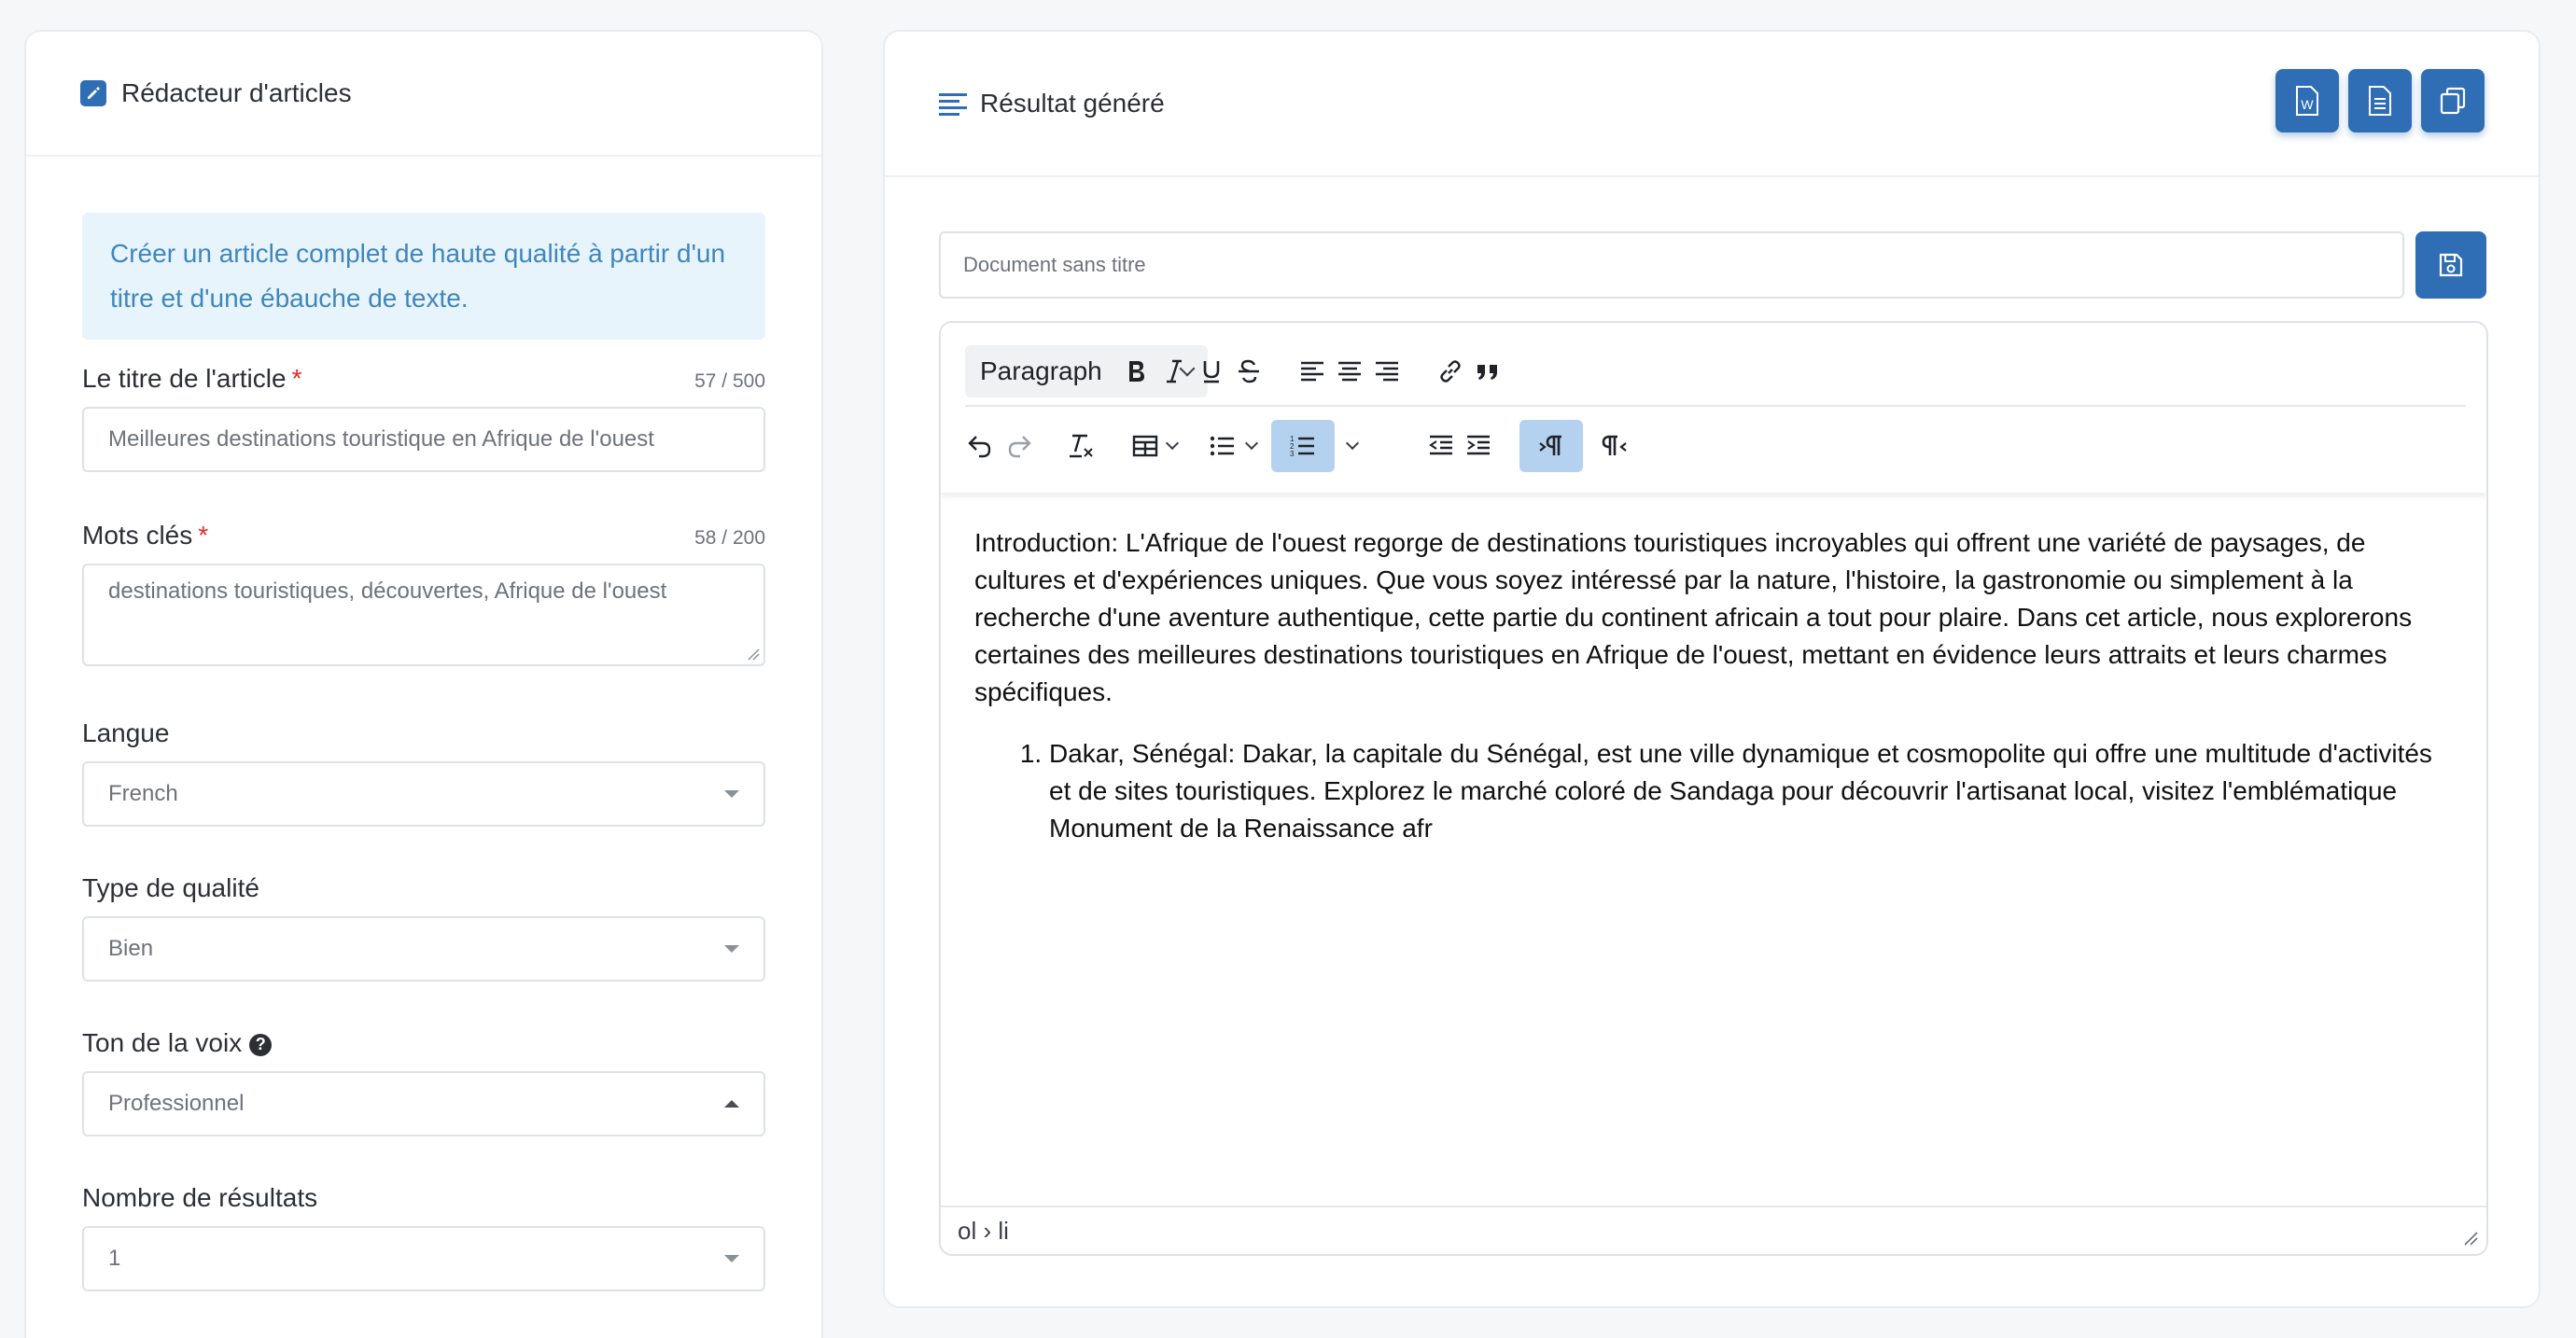  I want to click on bullet-list-icon, so click(1222, 446).